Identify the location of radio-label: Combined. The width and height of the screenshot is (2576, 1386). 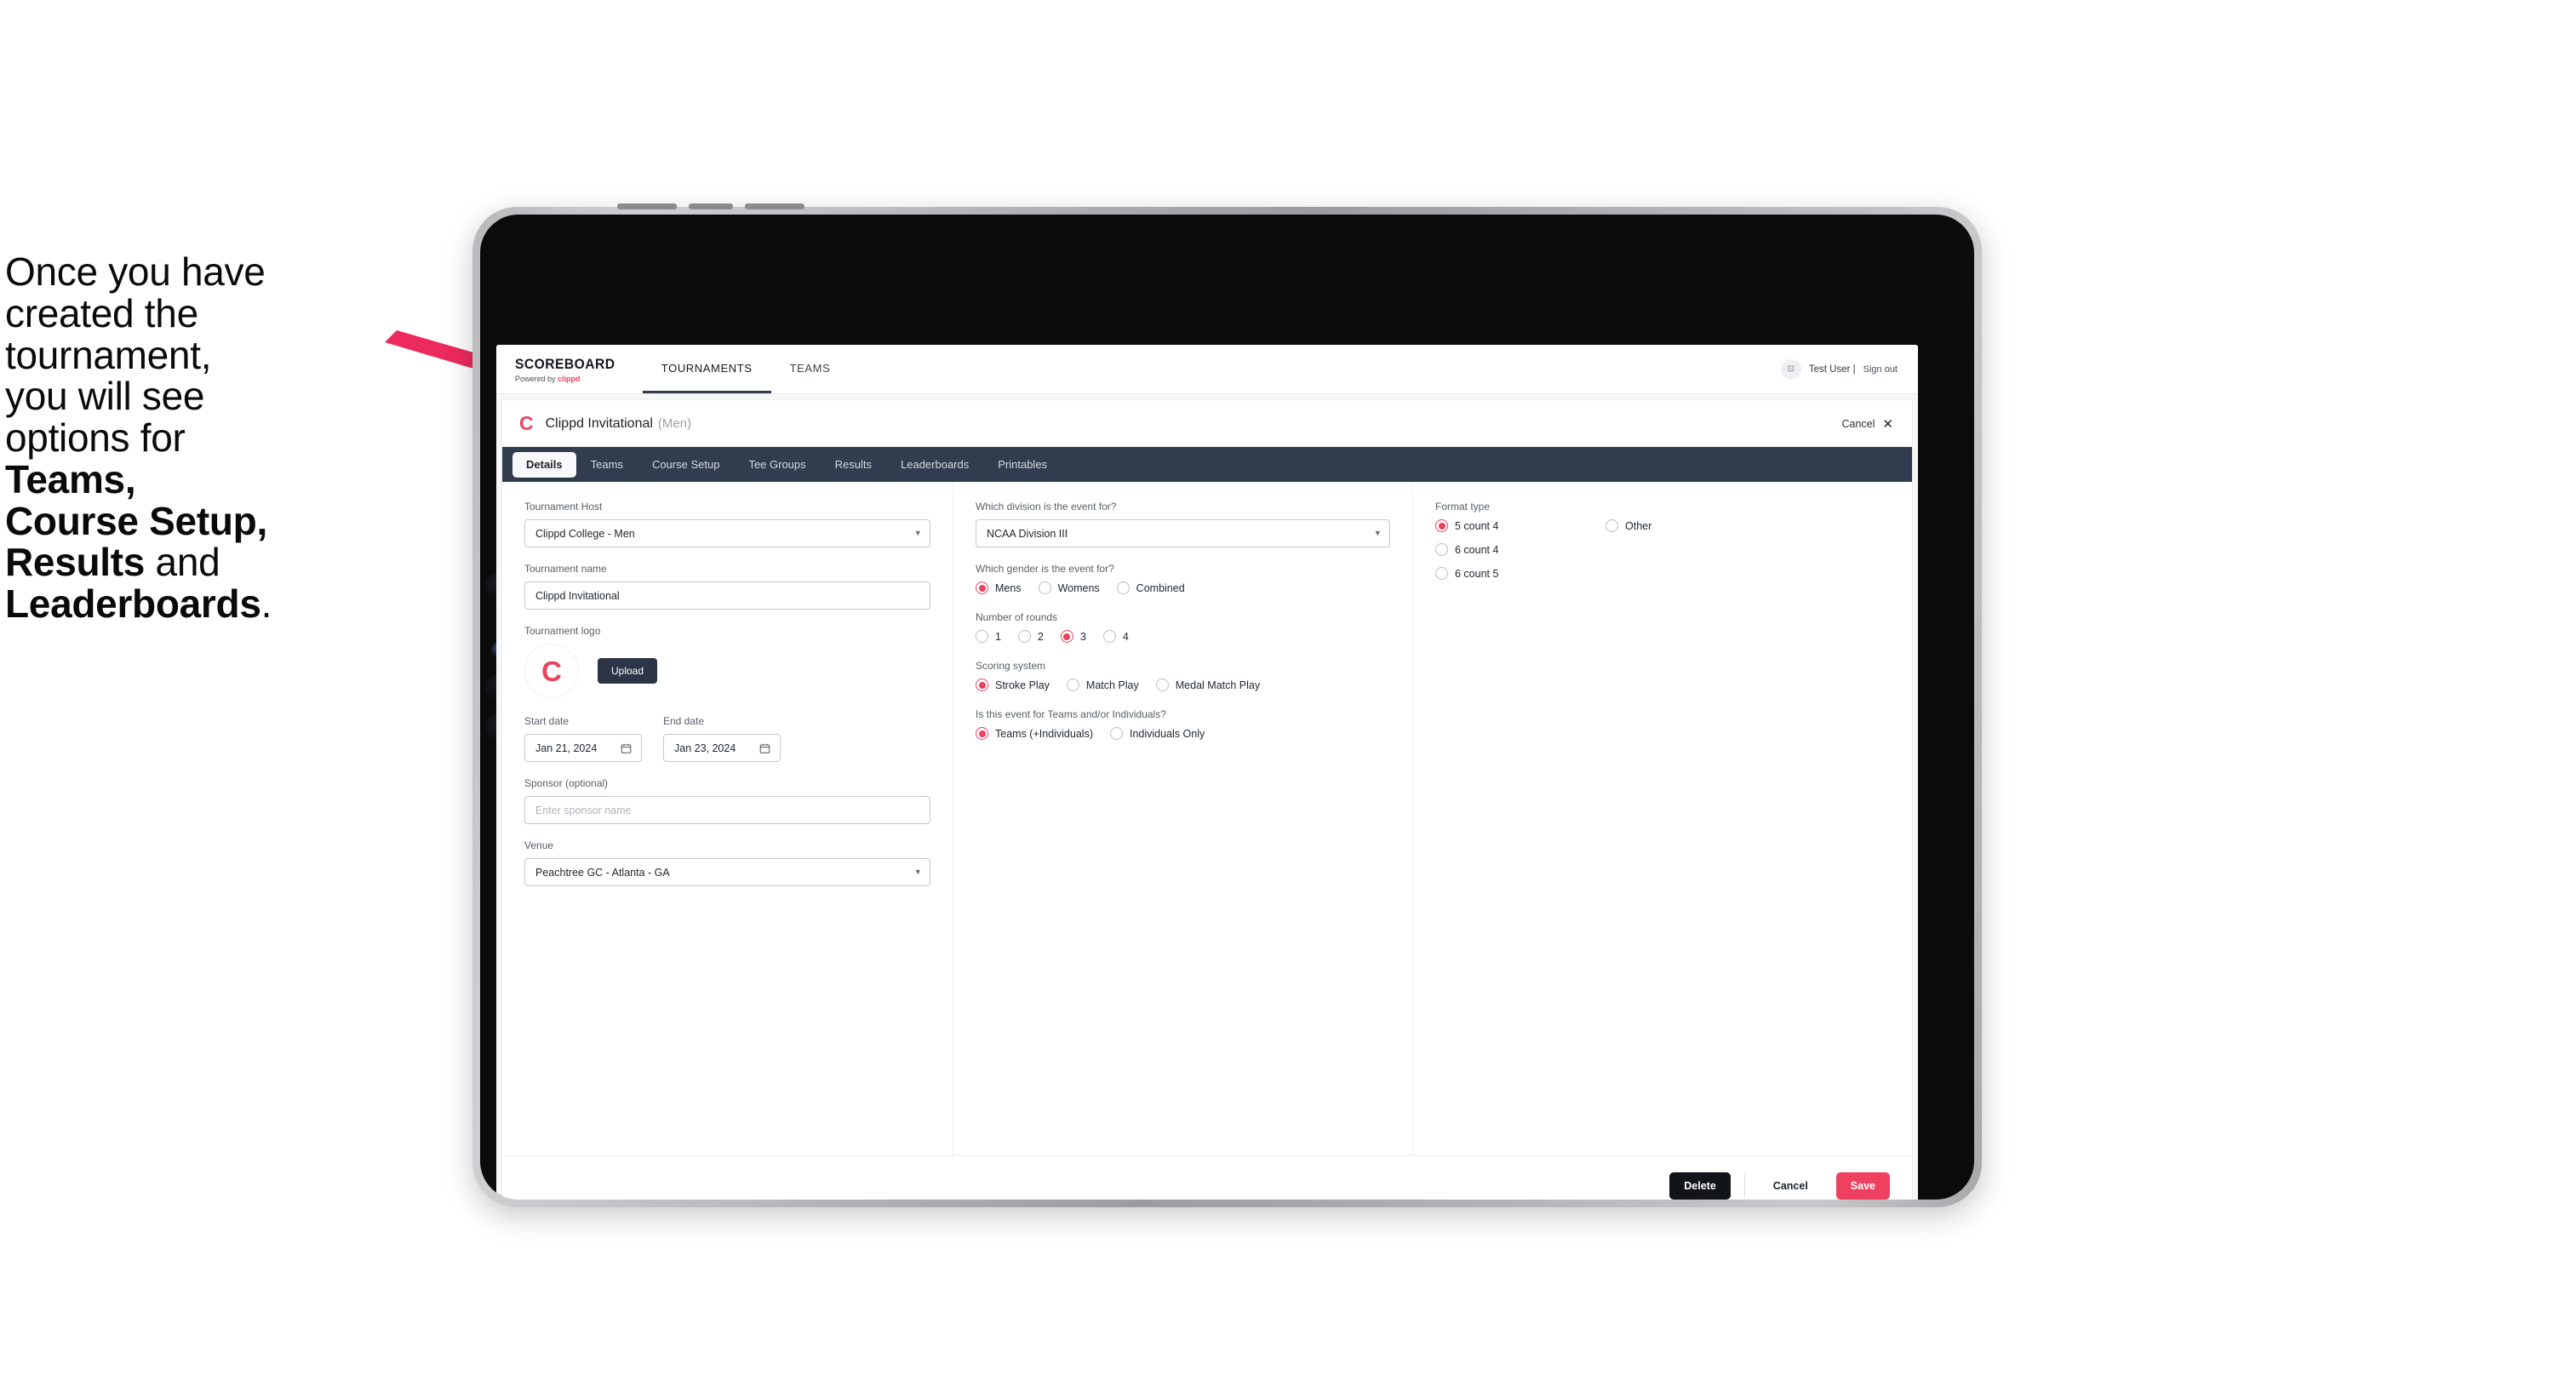
(1161, 587).